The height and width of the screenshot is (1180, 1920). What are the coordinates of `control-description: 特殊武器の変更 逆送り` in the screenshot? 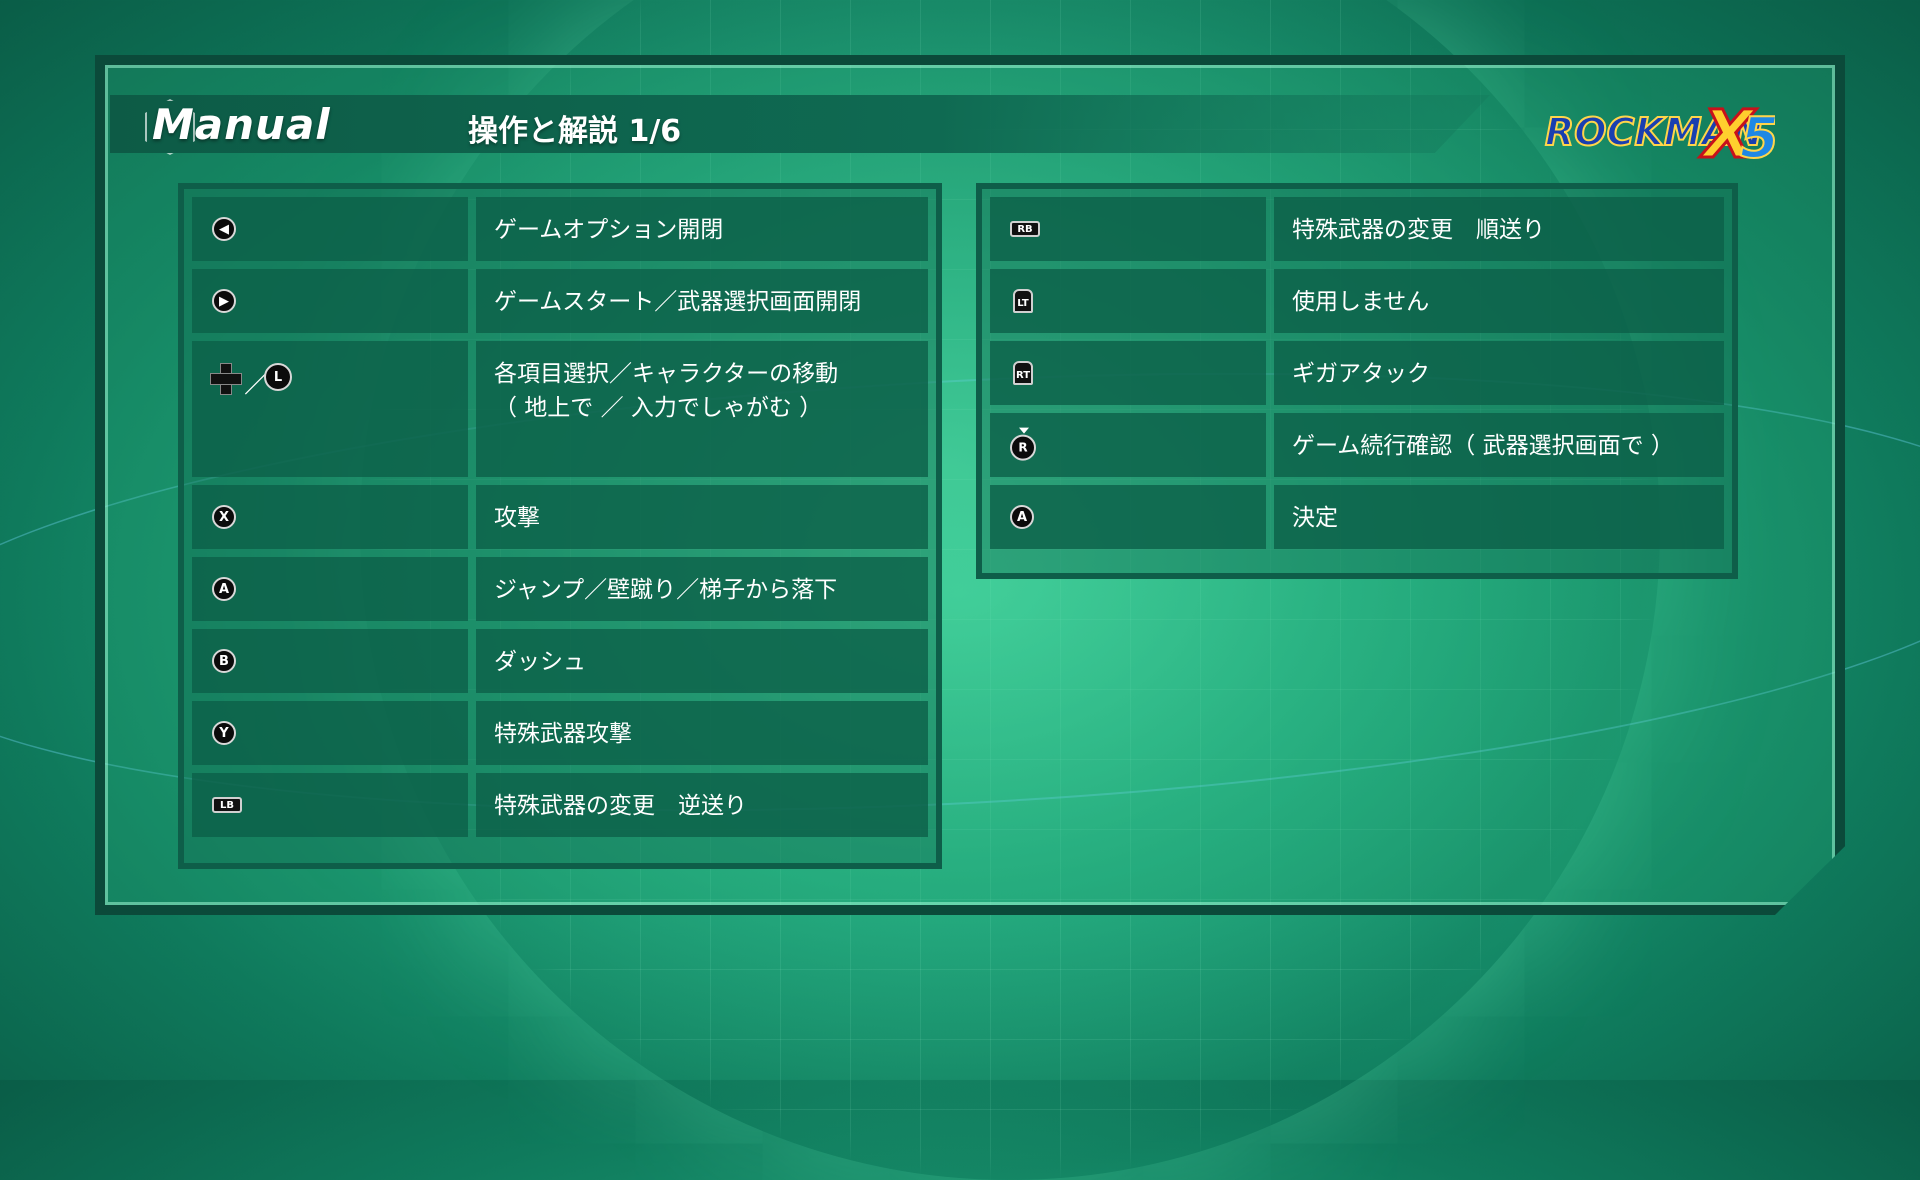 It's located at (702, 805).